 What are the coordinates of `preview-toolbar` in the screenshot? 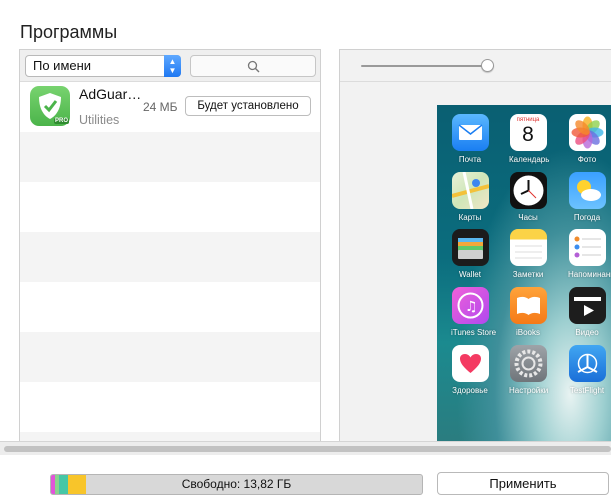 It's located at (475, 66).